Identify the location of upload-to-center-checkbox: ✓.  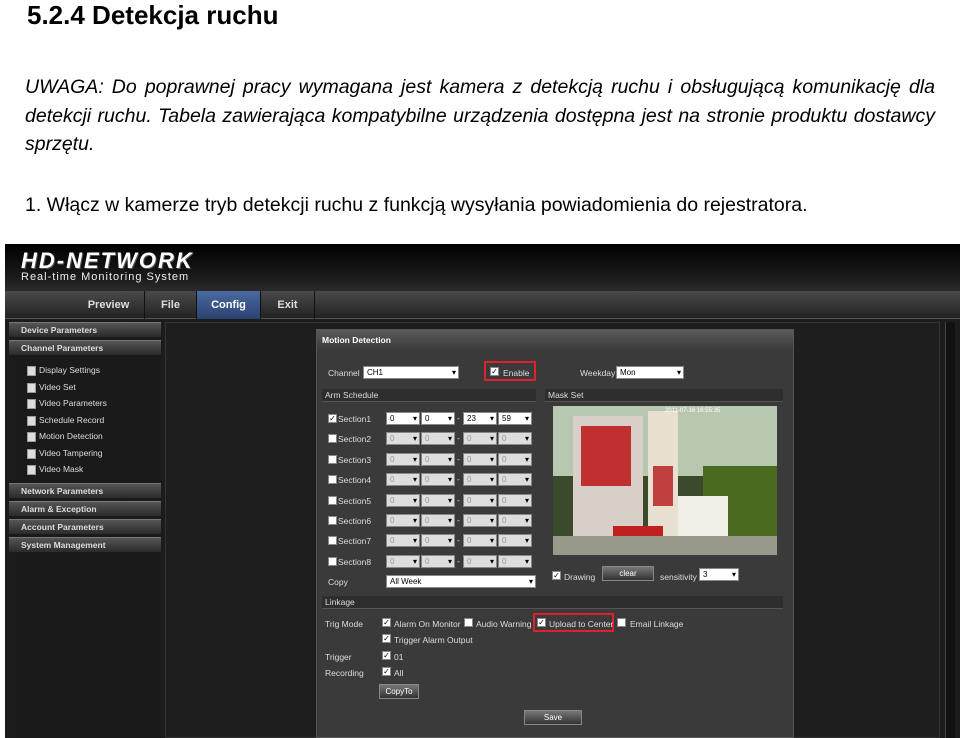
(541, 622).